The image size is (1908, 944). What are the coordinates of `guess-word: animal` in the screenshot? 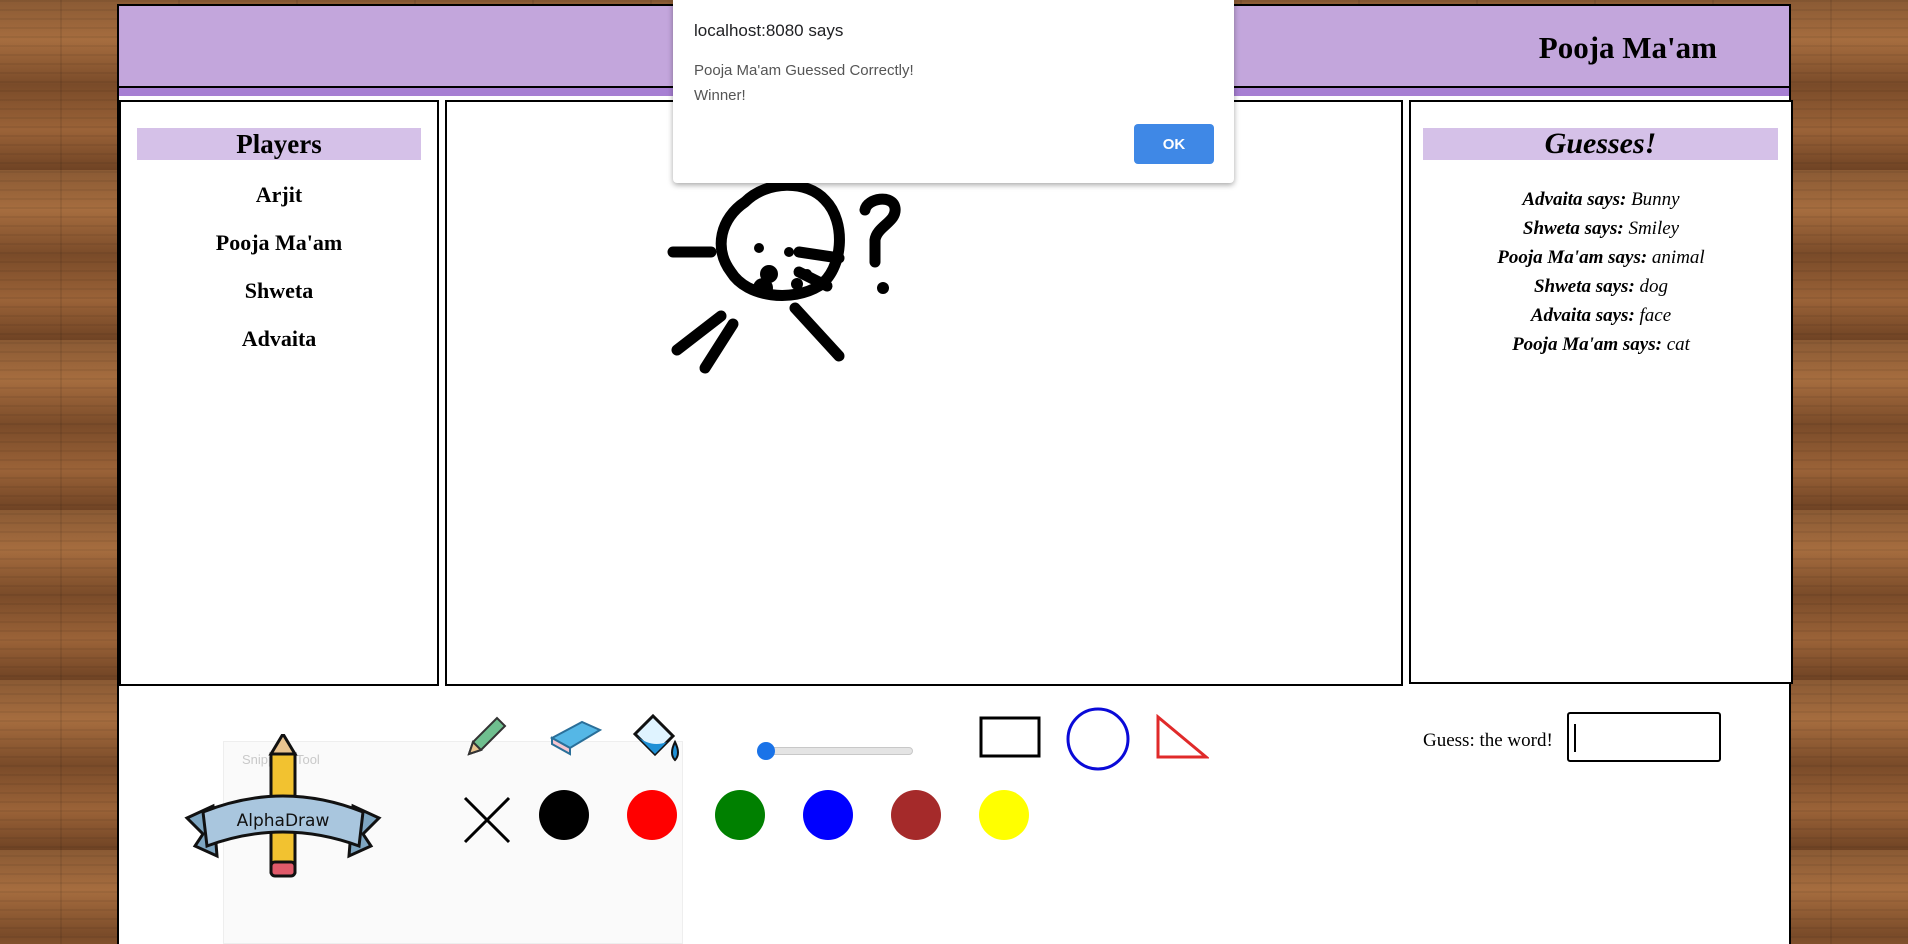 It's located at (1678, 257).